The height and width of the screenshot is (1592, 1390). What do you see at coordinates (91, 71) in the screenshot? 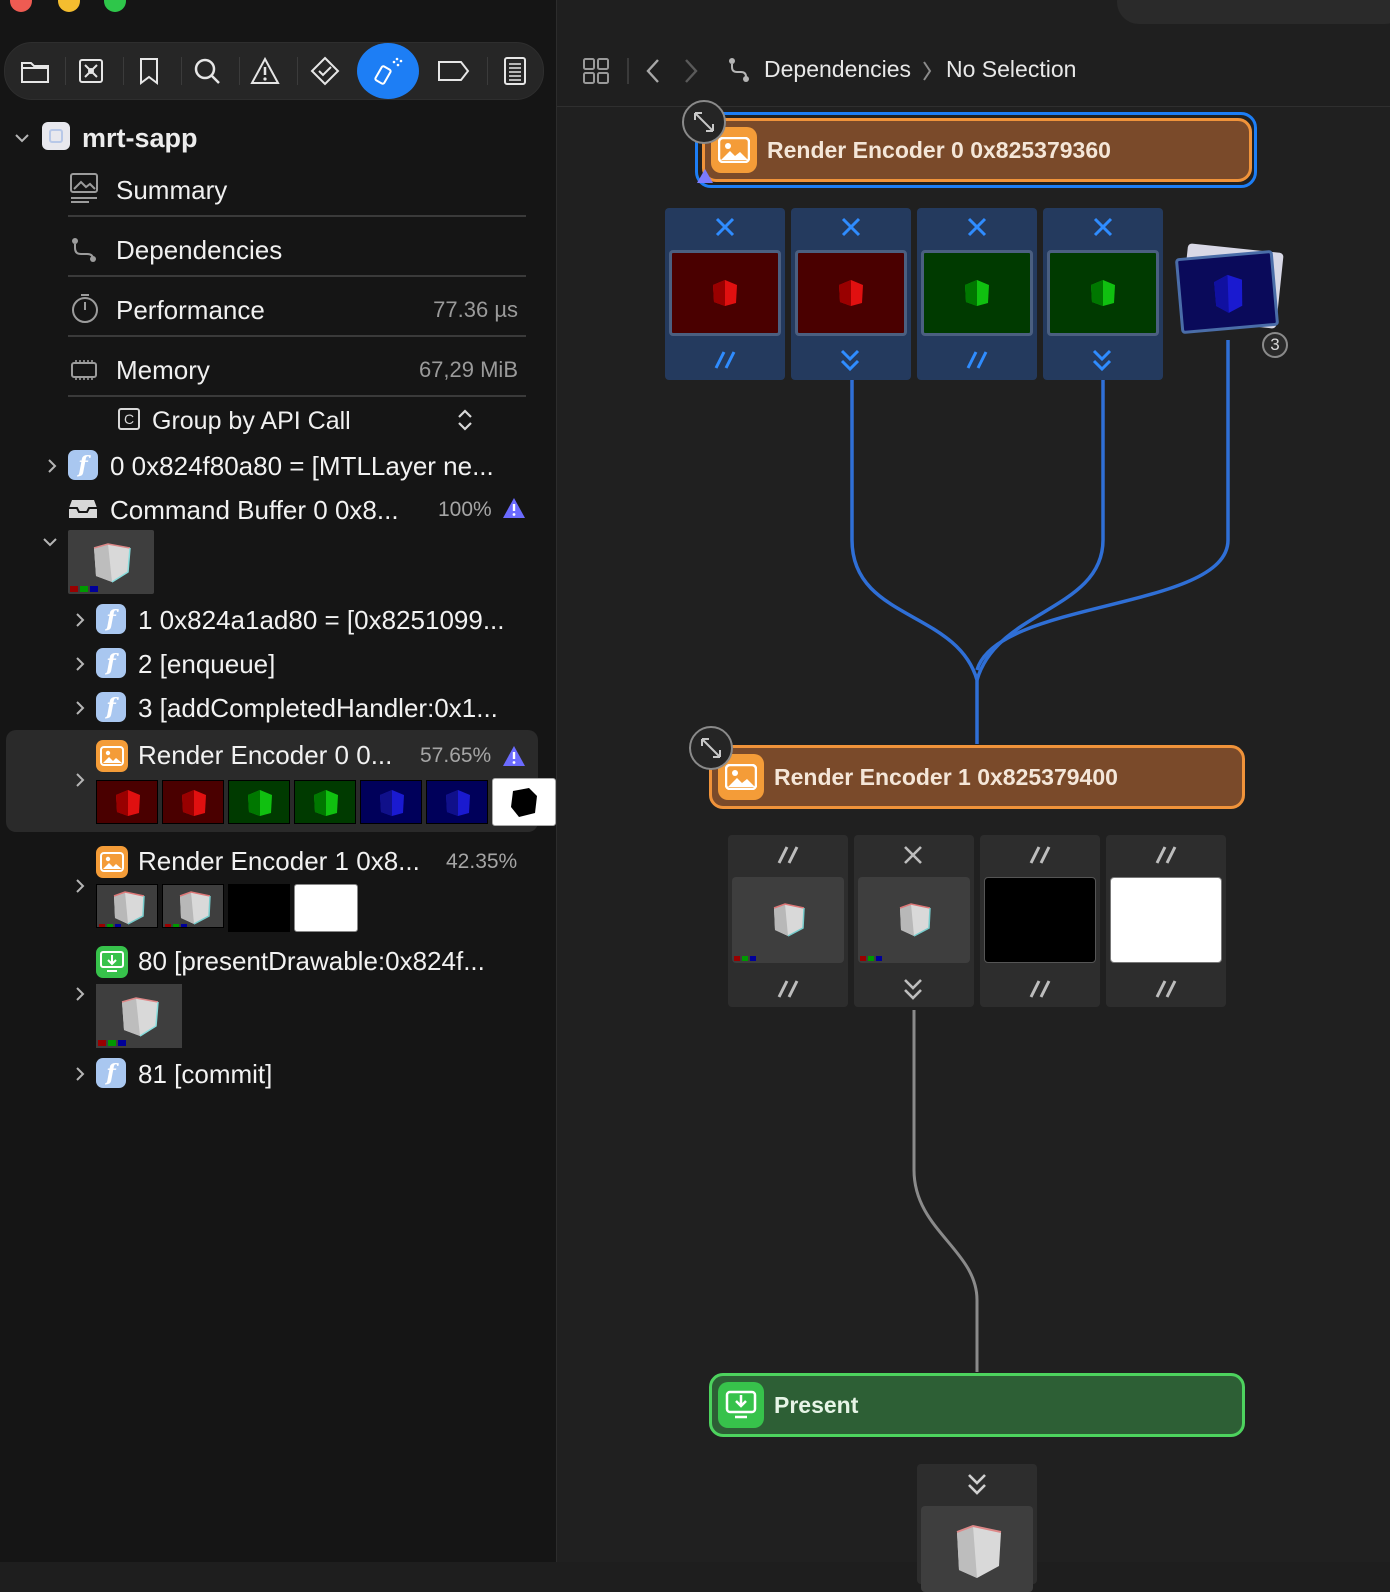
I see `source-control-icon` at bounding box center [91, 71].